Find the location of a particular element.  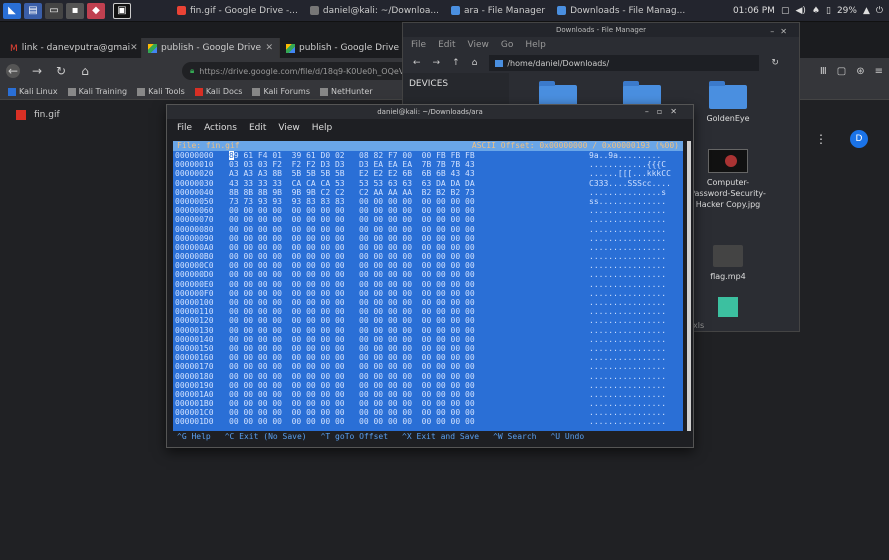

path-field: /home/daniel/Downloads/ is located at coordinates (624, 63).